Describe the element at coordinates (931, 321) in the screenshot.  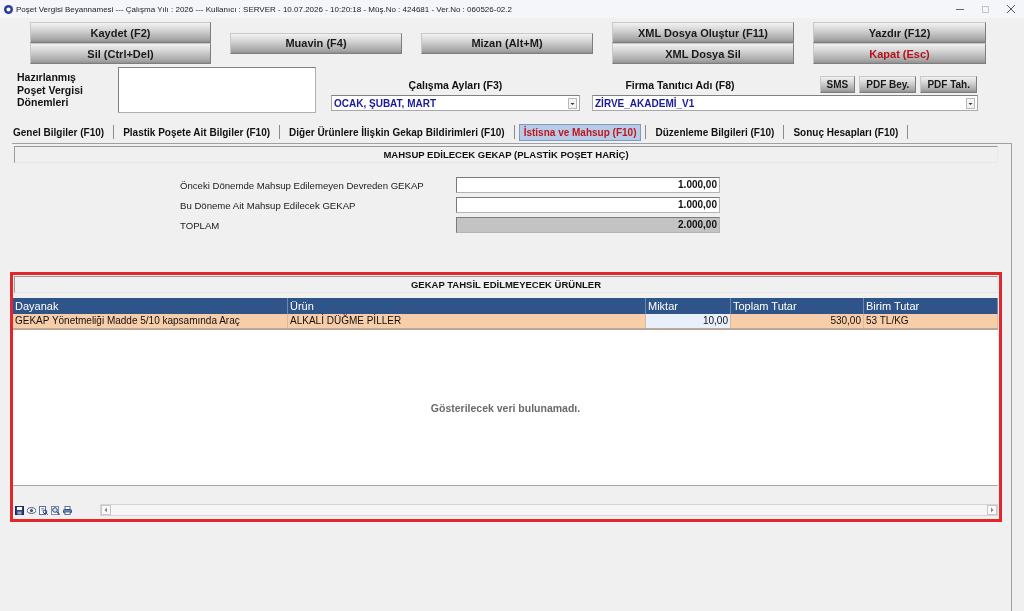
I see `table-cell: 53 TL/KG` at that location.